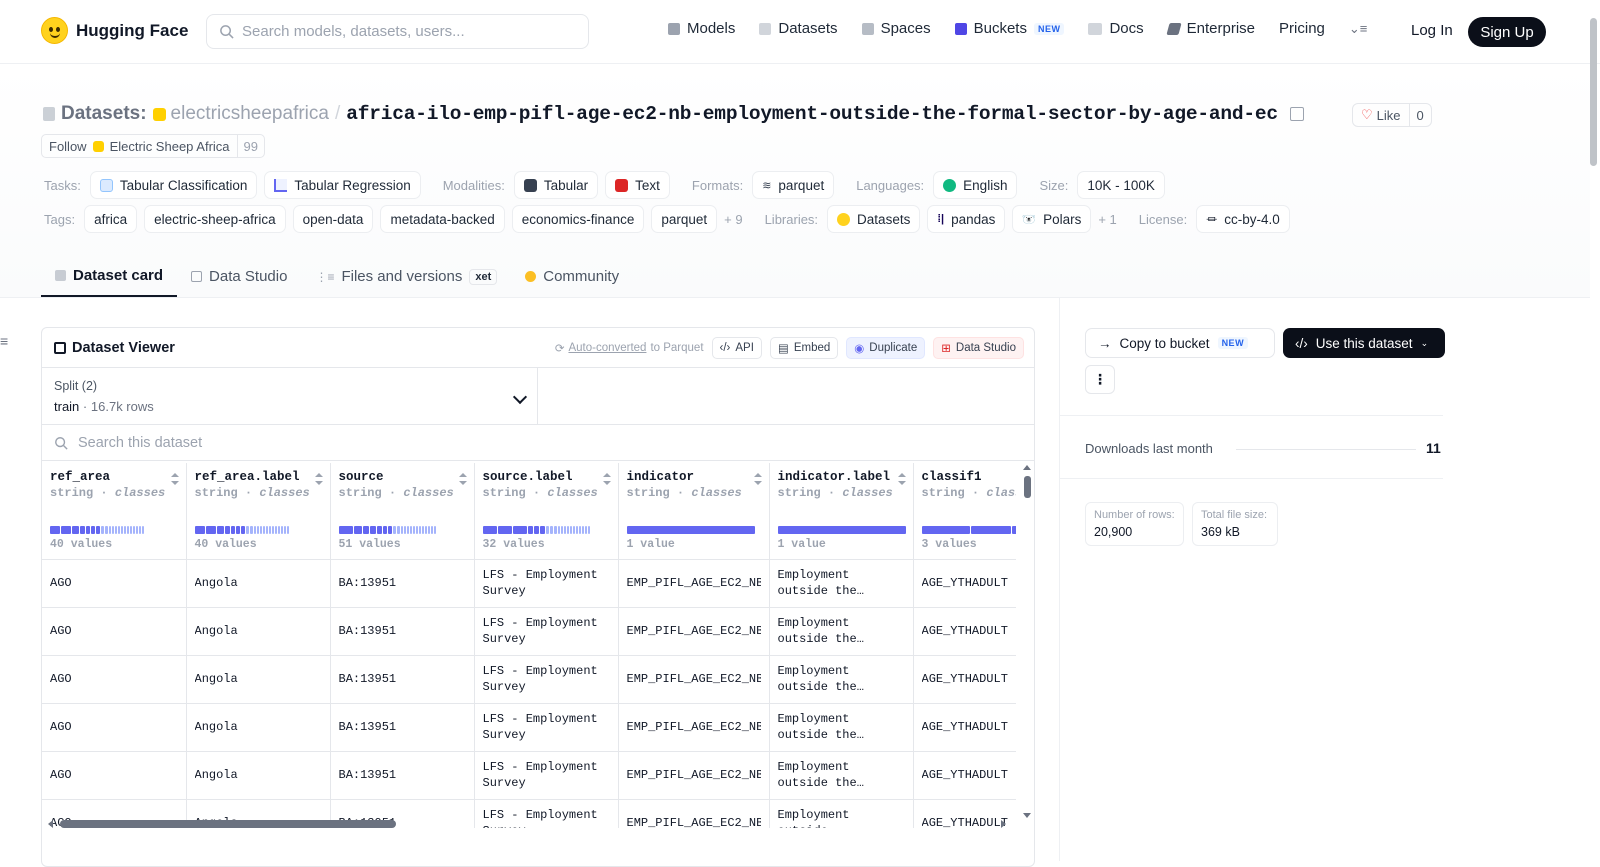  I want to click on size-chip: 10K - 100K, so click(1121, 185).